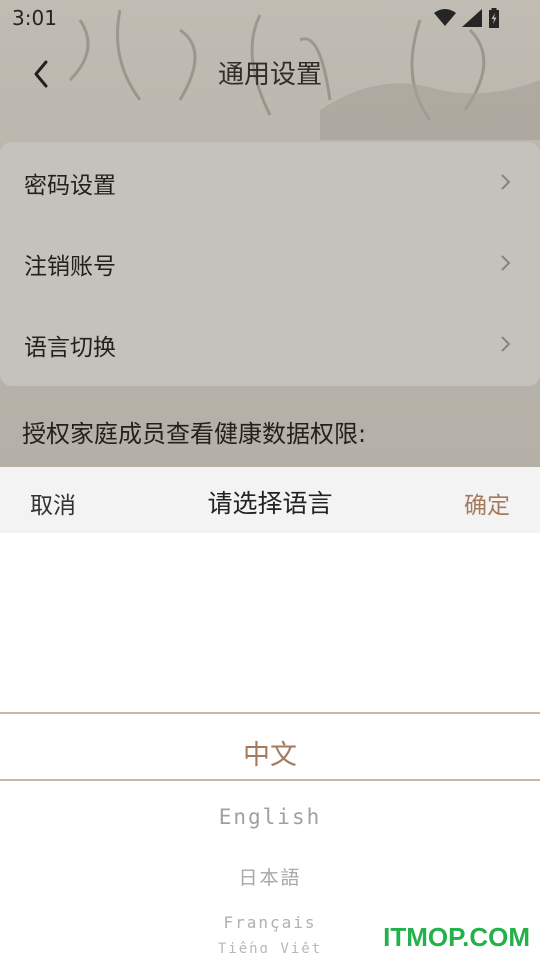 The width and height of the screenshot is (540, 960). Describe the element at coordinates (270, 876) in the screenshot. I see `language-option: 日本語` at that location.